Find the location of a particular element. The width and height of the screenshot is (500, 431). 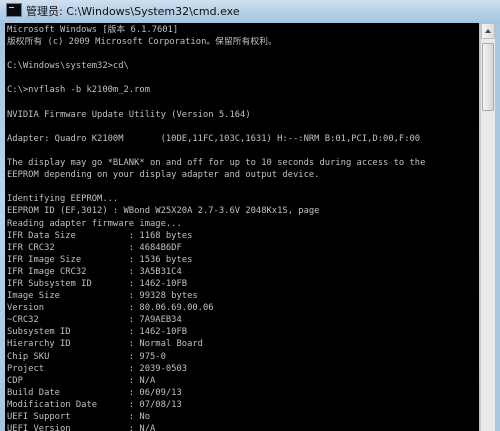

console-line: Project : 2039-0503 is located at coordinates (97, 368).